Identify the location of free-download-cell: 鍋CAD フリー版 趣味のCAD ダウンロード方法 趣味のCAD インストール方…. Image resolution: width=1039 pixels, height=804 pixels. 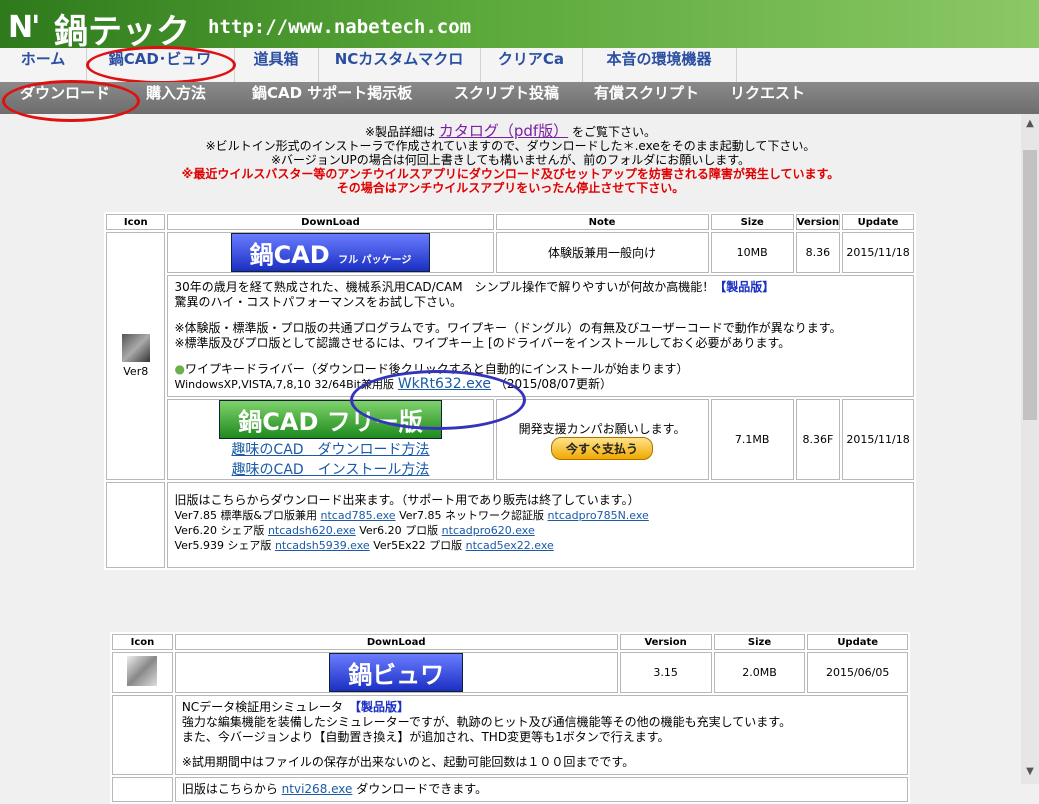
(330, 439).